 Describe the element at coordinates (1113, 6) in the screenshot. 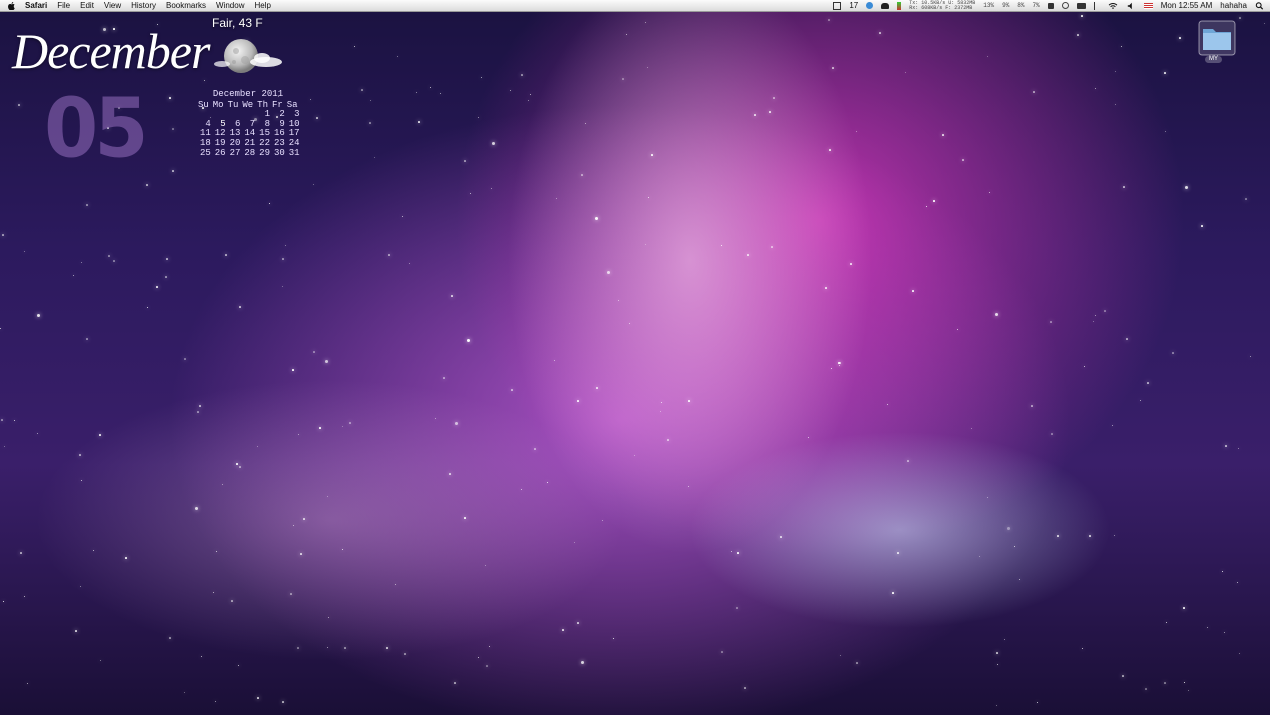

I see `wifi-icon` at that location.